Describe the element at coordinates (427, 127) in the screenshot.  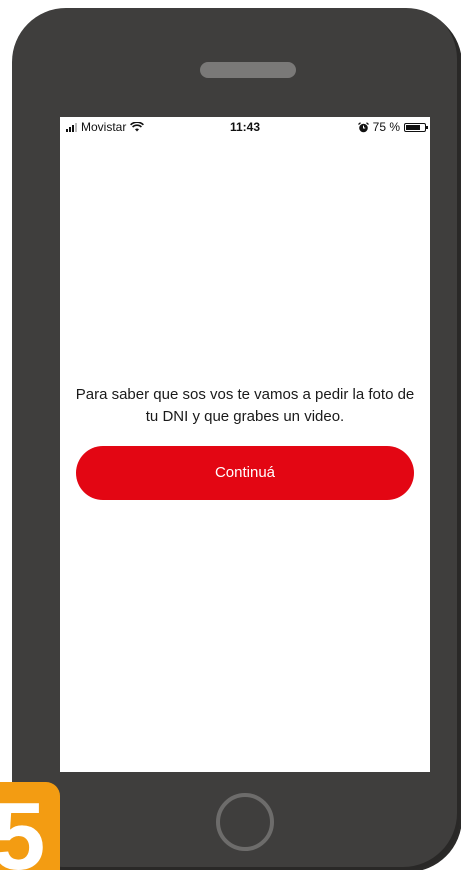
I see `battery-tip` at that location.